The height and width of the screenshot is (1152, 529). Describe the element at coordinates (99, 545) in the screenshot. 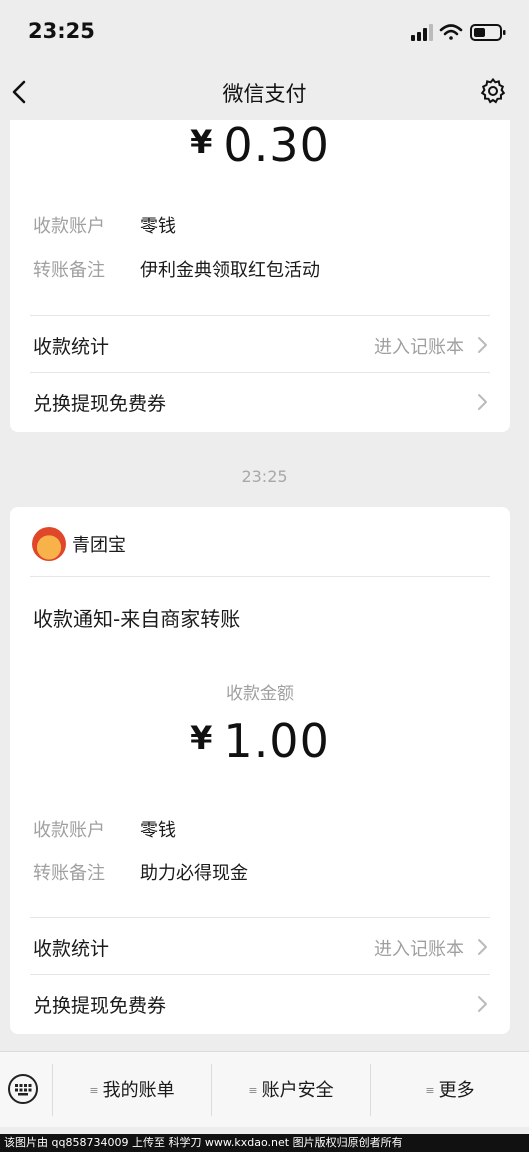

I see `merchant-name: 青团宝` at that location.